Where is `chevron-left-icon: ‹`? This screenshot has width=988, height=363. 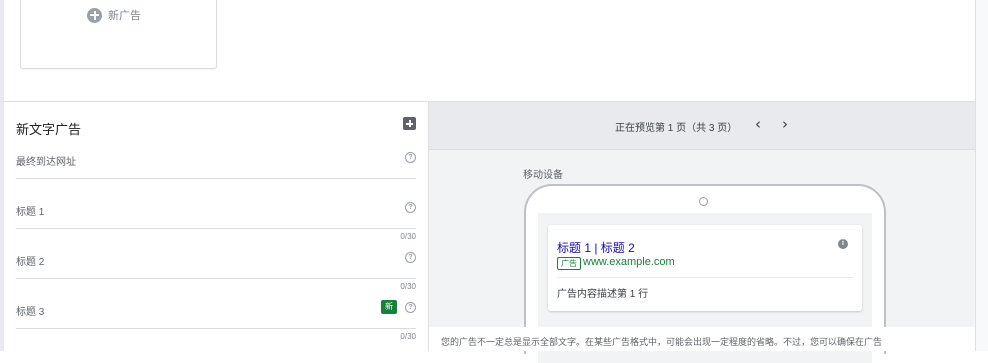 chevron-left-icon: ‹ is located at coordinates (758, 124).